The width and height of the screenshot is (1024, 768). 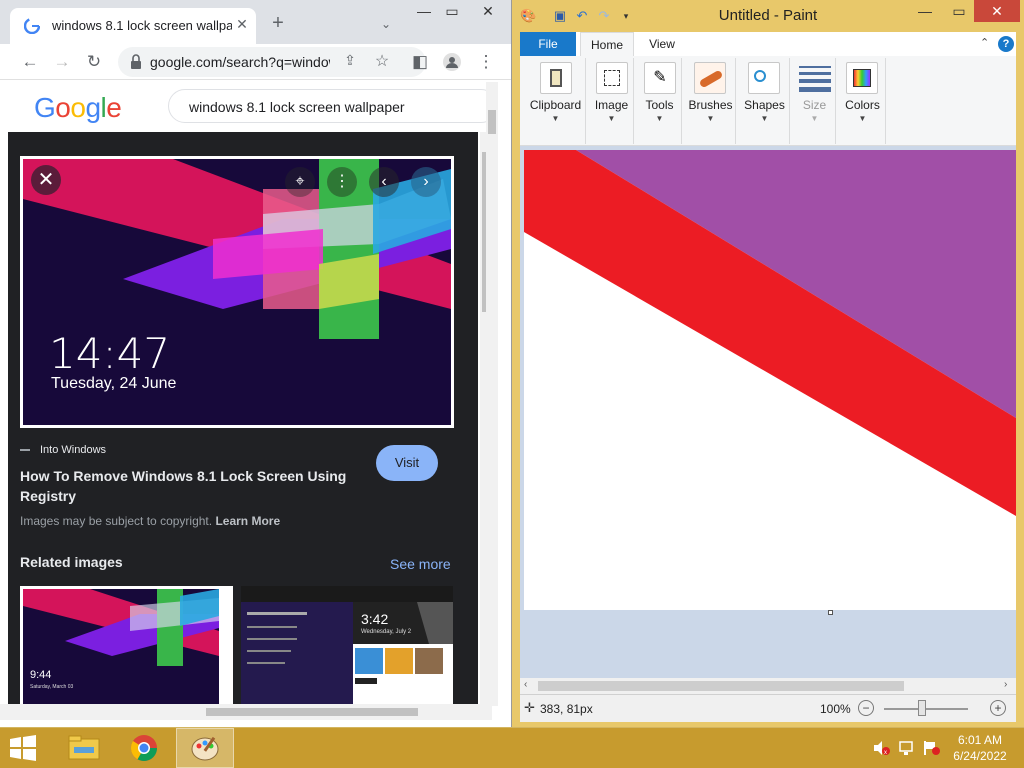 What do you see at coordinates (242, 24) in the screenshot?
I see `tab-close-icon: ✕` at bounding box center [242, 24].